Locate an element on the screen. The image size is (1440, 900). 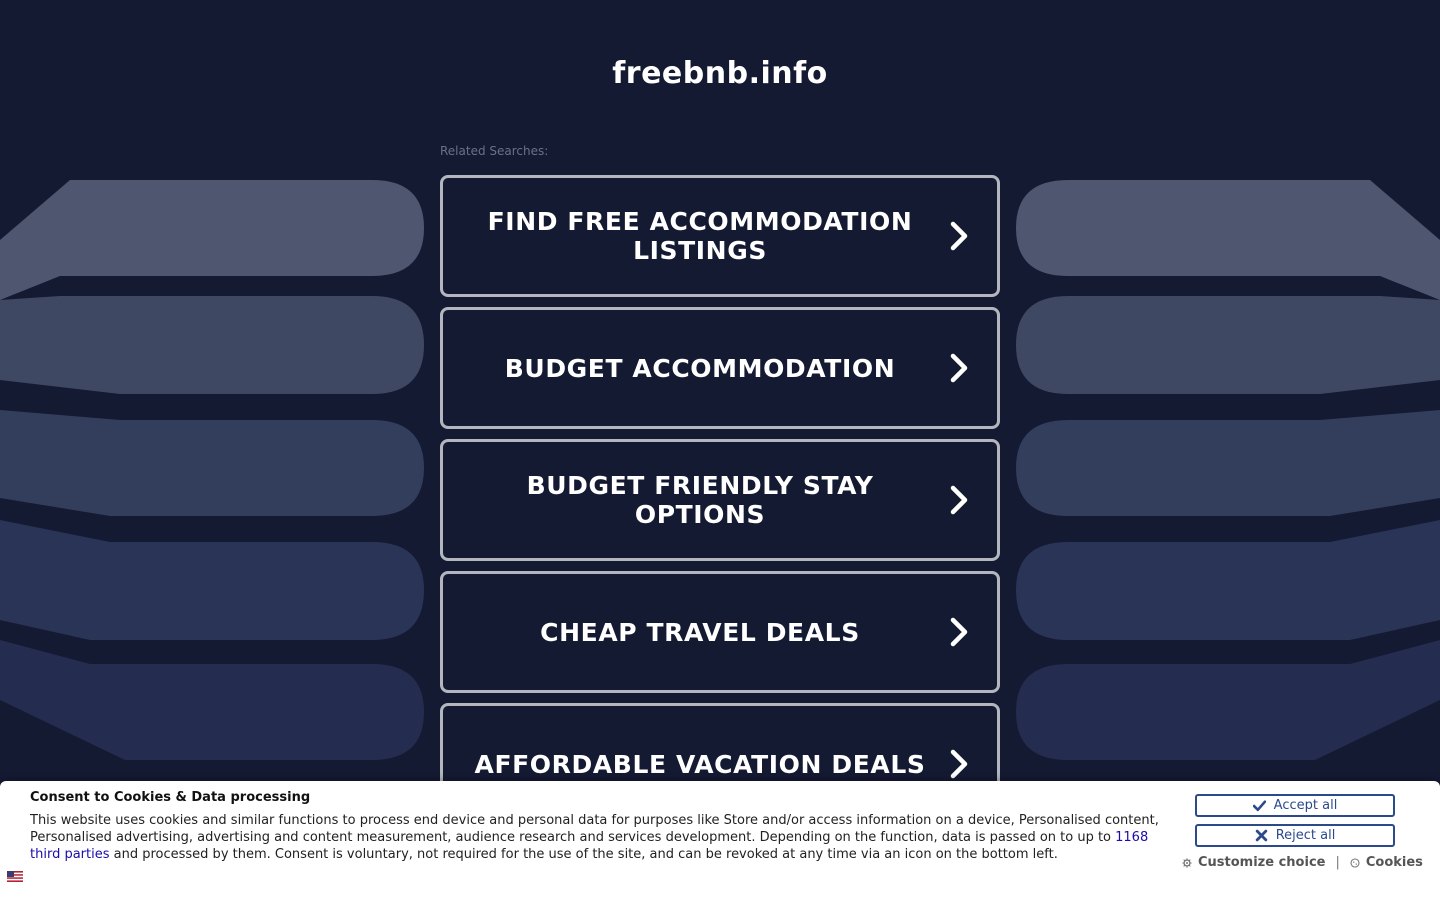
gear-icon is located at coordinates (1187, 862).